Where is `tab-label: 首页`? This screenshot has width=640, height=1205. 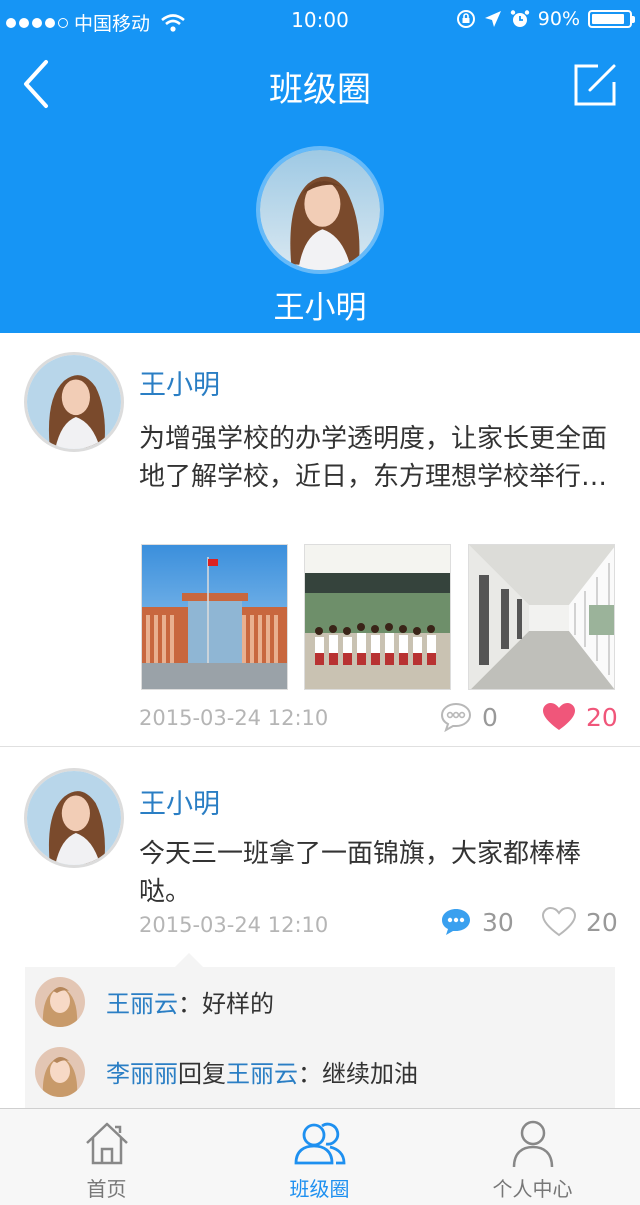 tab-label: 首页 is located at coordinates (106, 1189).